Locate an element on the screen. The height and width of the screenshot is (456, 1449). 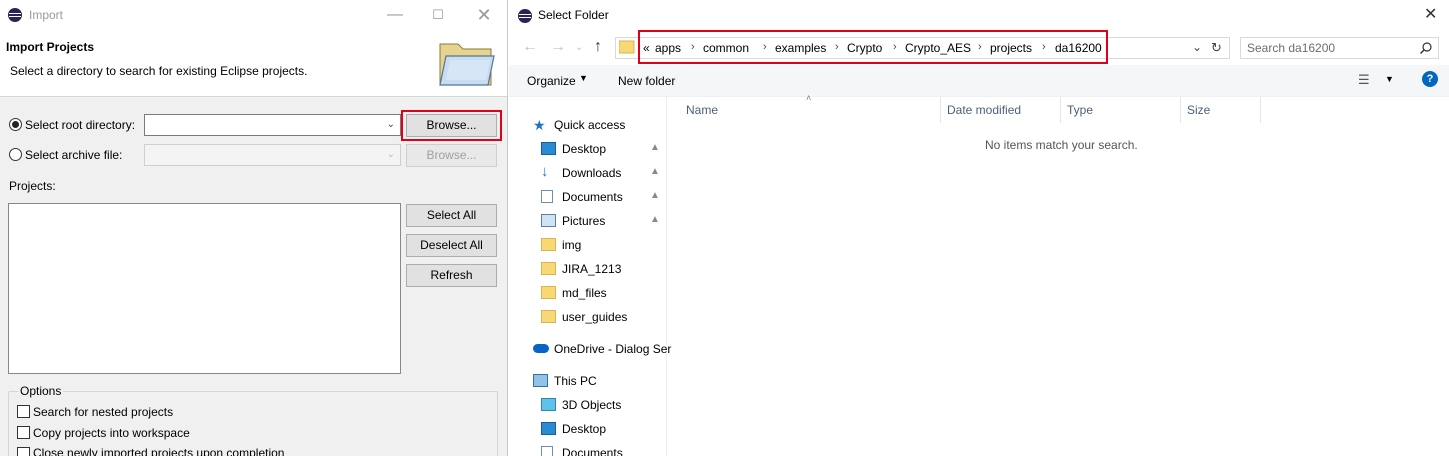
nav-pc-documents: Documents is located at coordinates (588, 449).